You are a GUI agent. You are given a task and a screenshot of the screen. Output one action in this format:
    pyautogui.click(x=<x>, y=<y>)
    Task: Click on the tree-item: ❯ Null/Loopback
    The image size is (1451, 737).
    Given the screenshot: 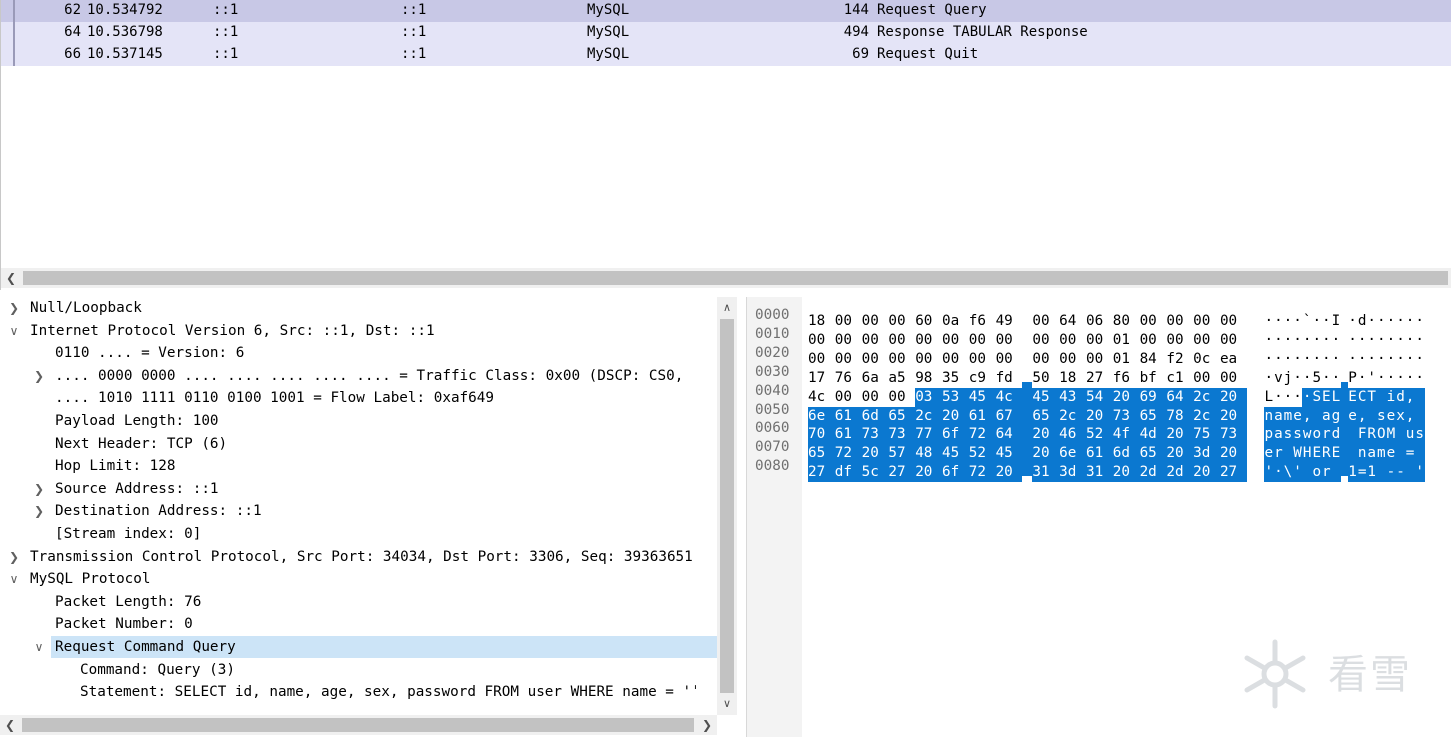 What is the action you would take?
    pyautogui.click(x=358, y=308)
    